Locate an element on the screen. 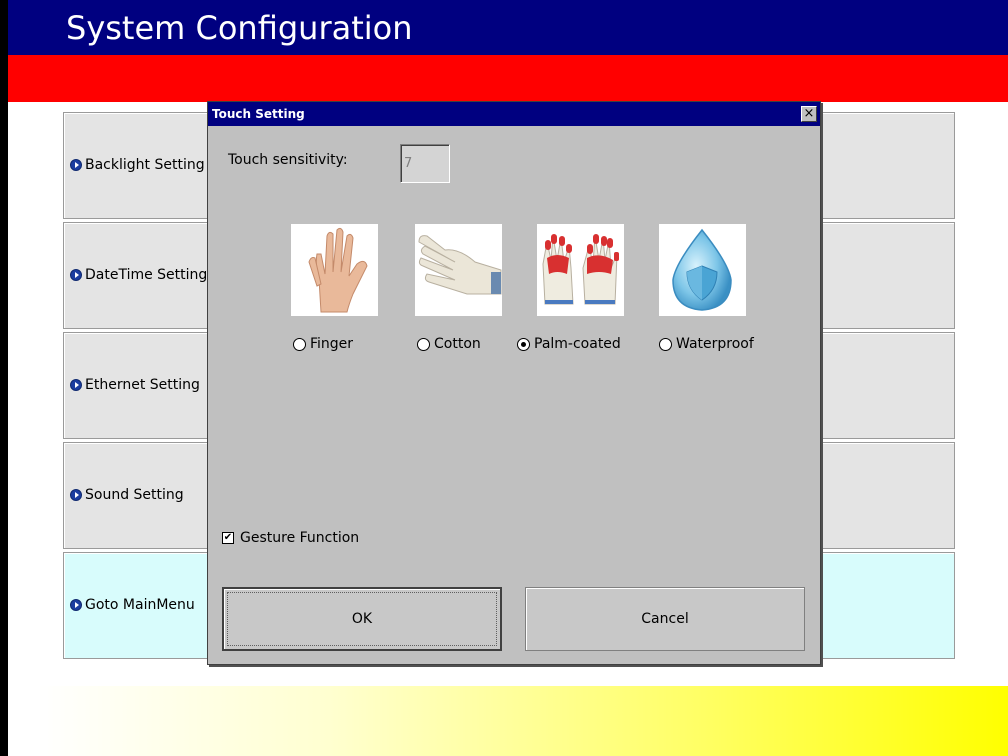  ok-button: OK is located at coordinates (362, 619).